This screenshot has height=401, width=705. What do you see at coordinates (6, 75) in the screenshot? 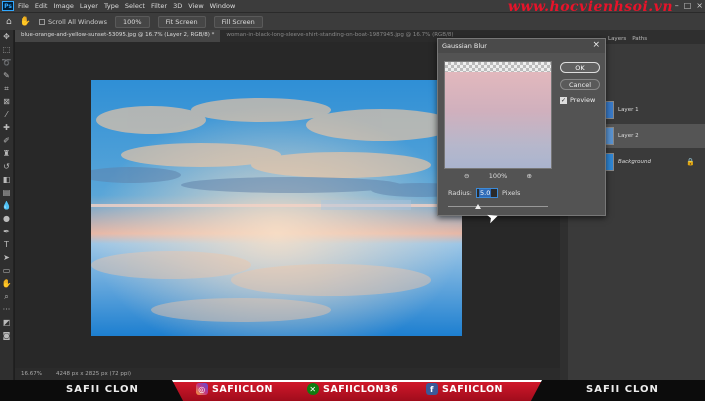
I see `quick-select-tool-icon: ✎` at bounding box center [6, 75].